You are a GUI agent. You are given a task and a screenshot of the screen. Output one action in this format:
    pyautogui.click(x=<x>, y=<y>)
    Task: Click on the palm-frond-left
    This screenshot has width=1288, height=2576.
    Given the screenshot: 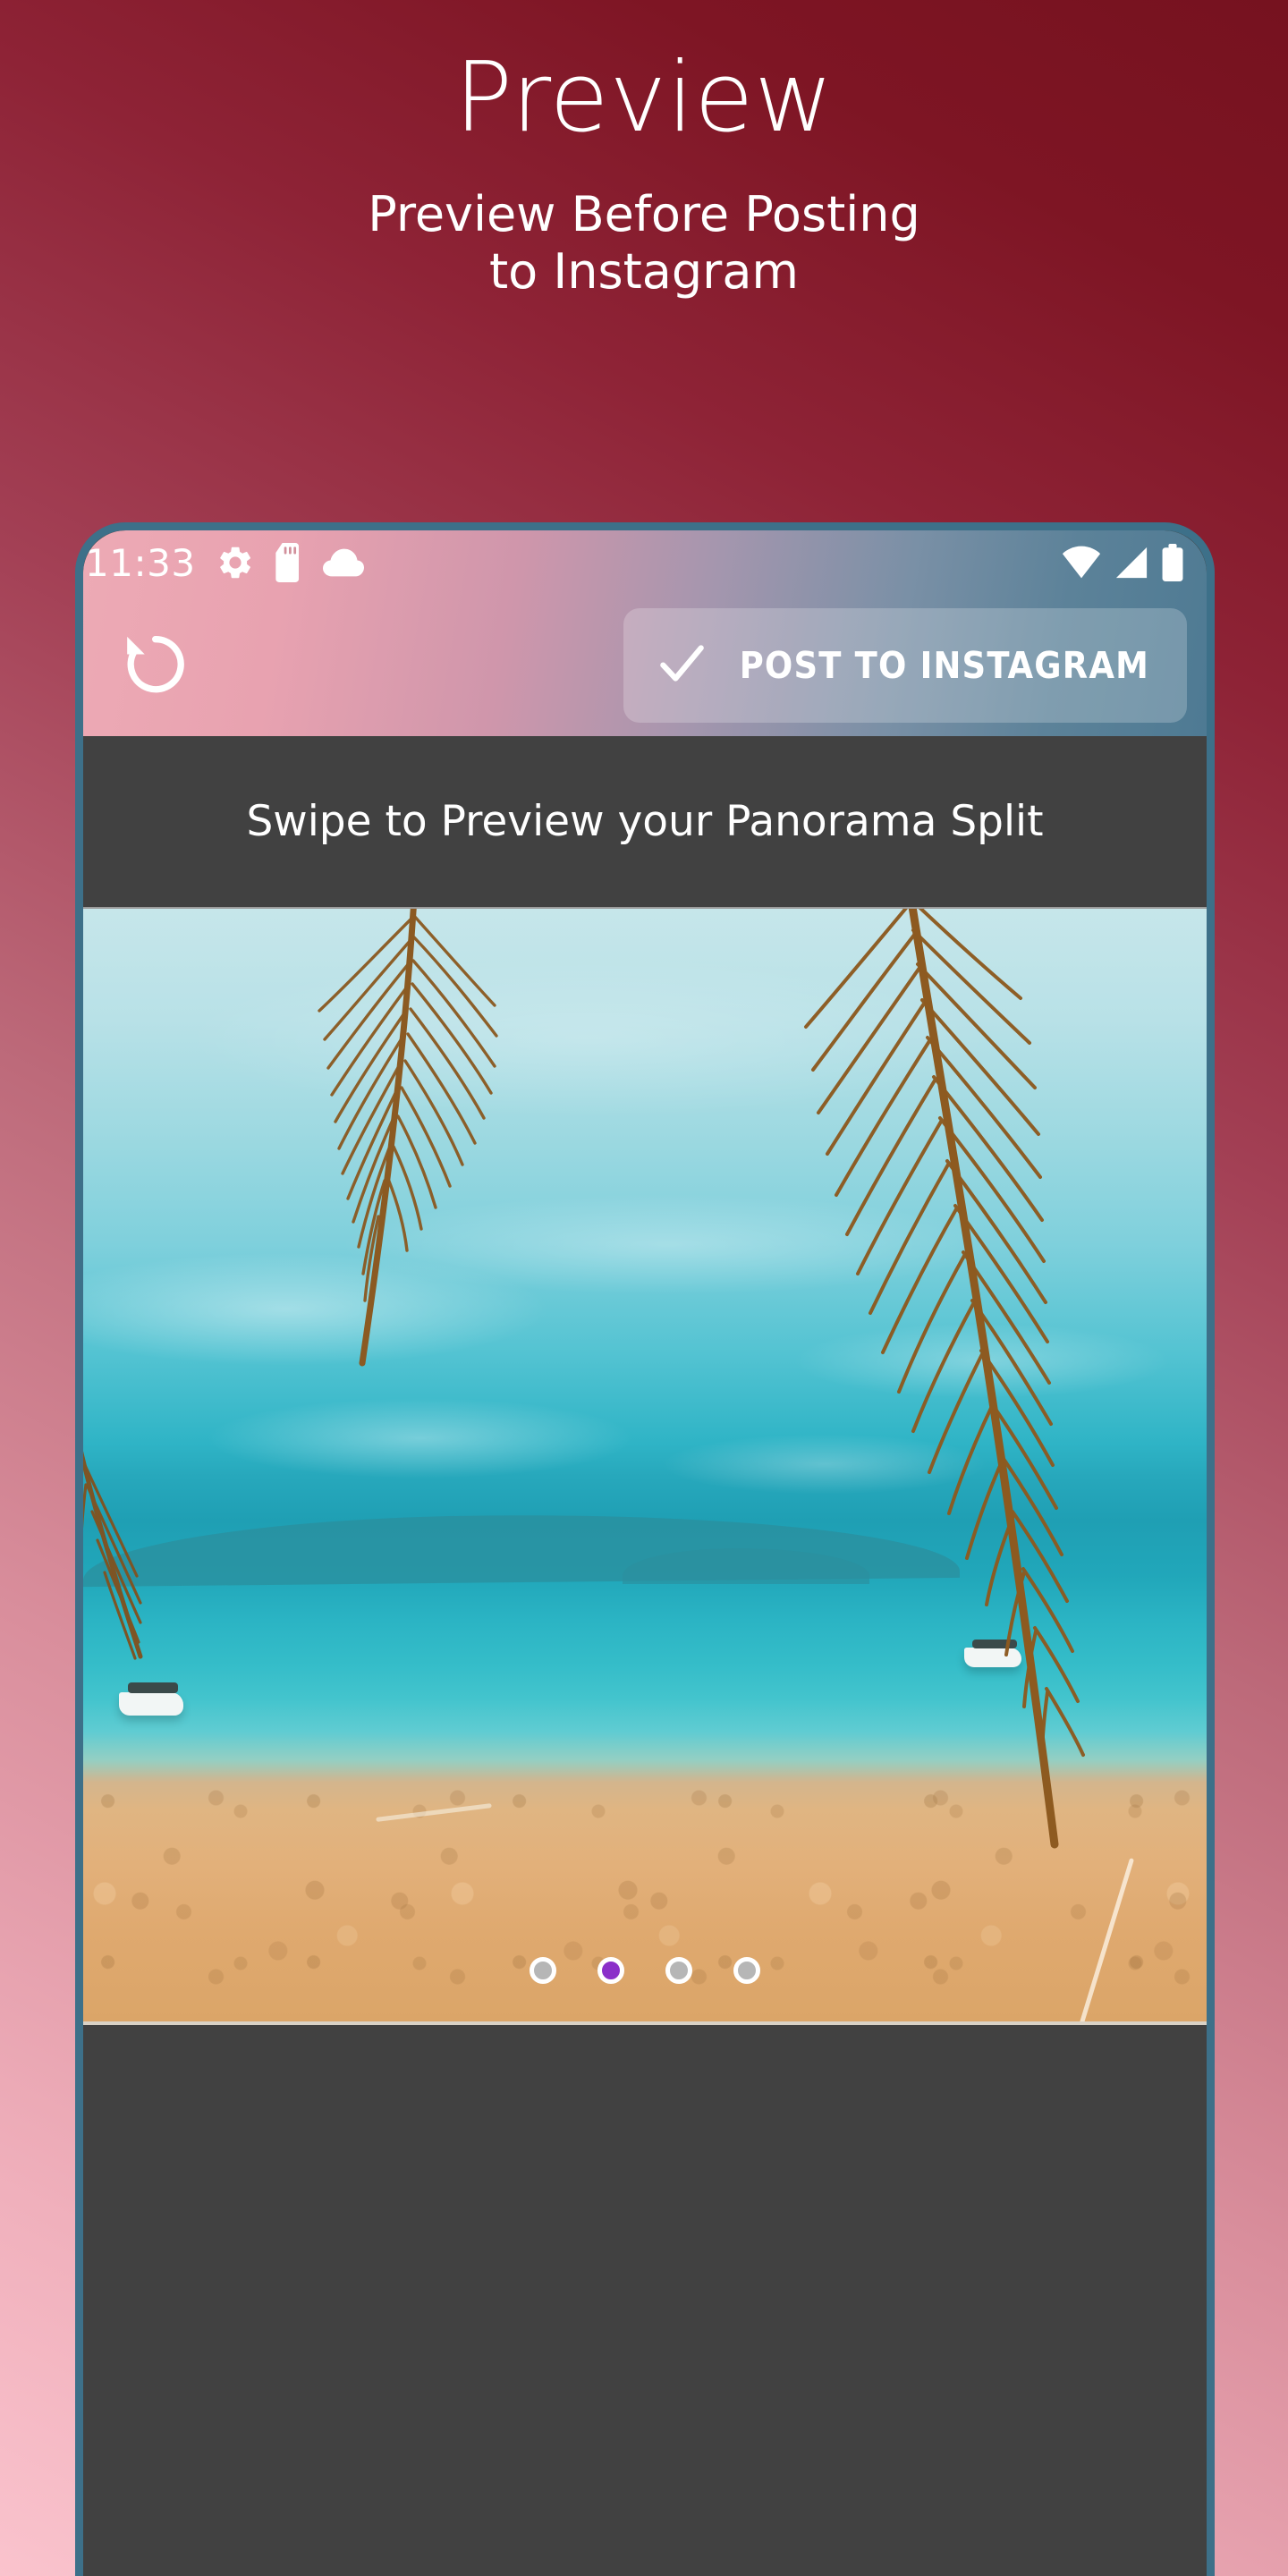 What is the action you would take?
    pyautogui.click(x=414, y=1154)
    